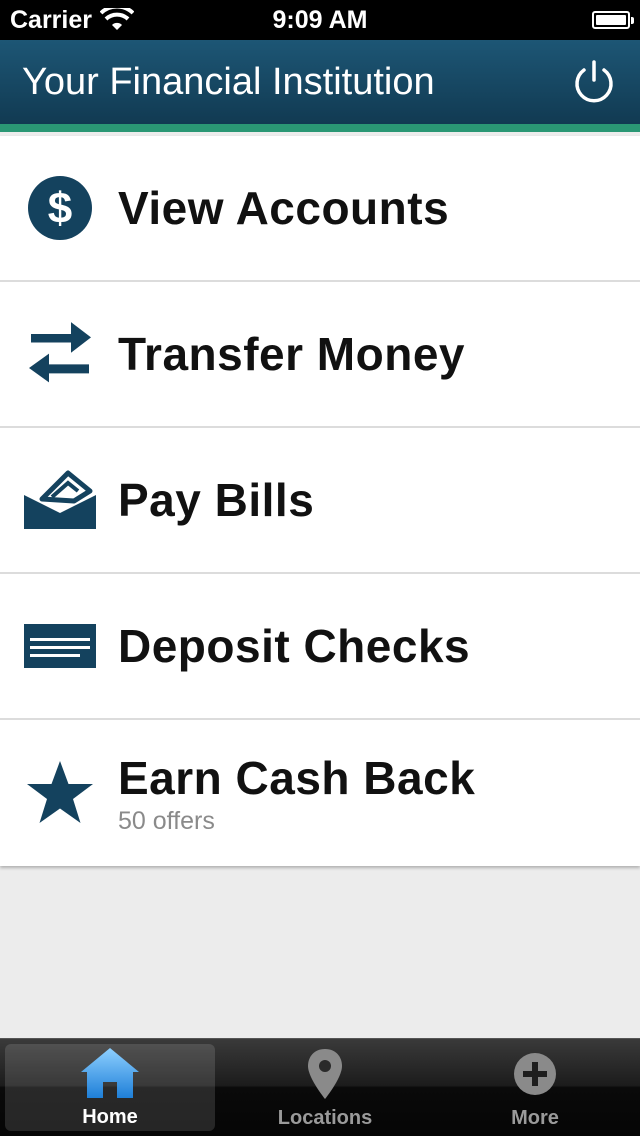  I want to click on wifi-icon, so click(117, 19).